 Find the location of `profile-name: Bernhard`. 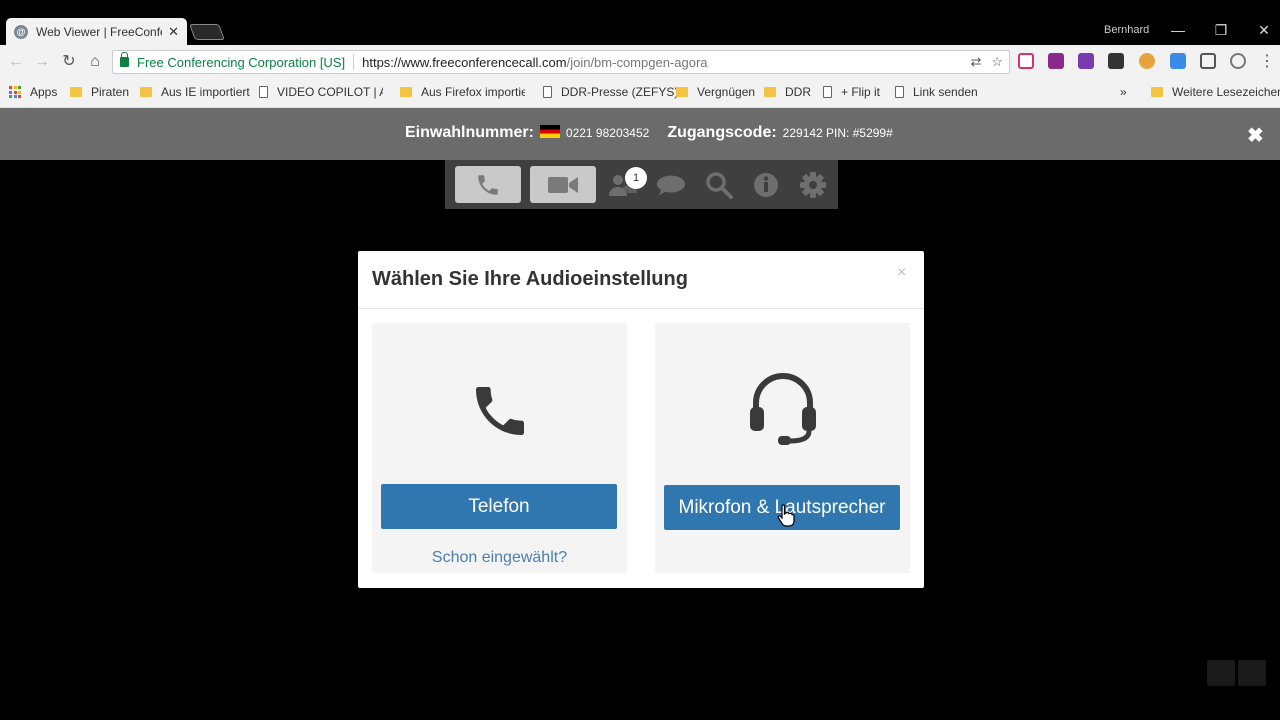

profile-name: Bernhard is located at coordinates (1126, 30).